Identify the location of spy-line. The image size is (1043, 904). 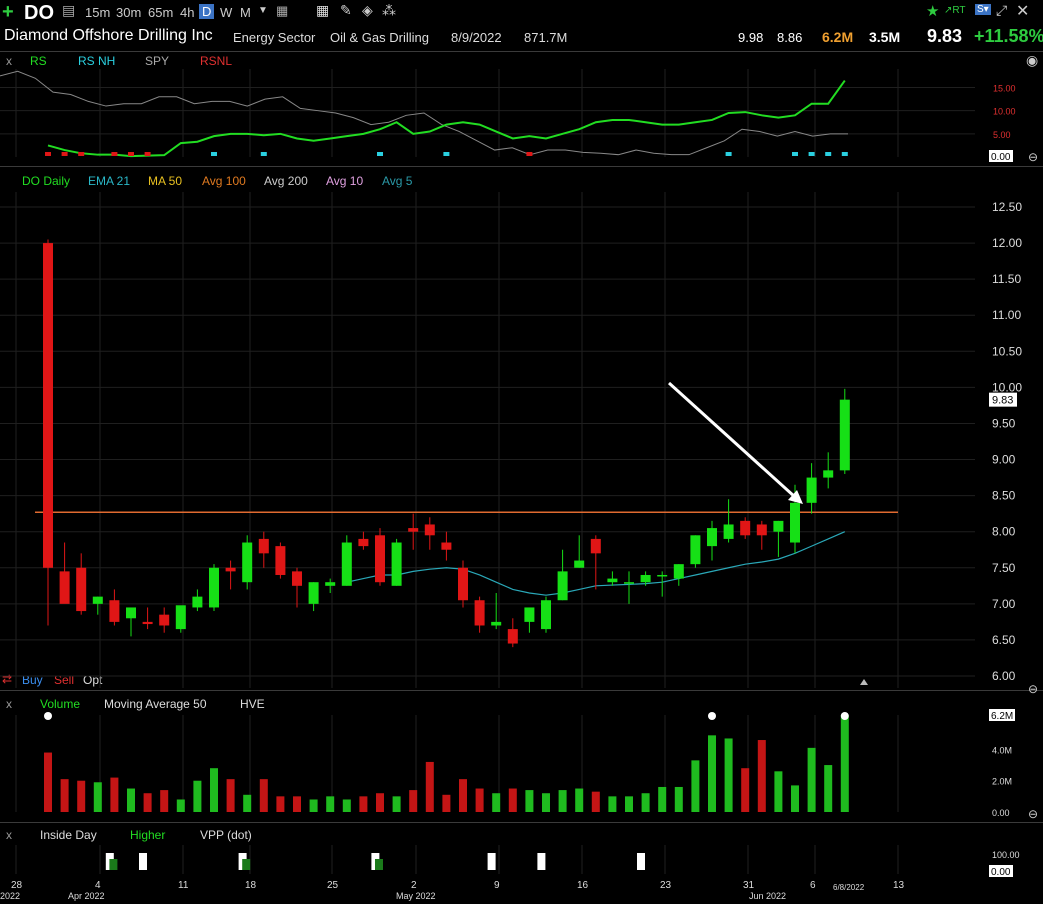
(424, 113).